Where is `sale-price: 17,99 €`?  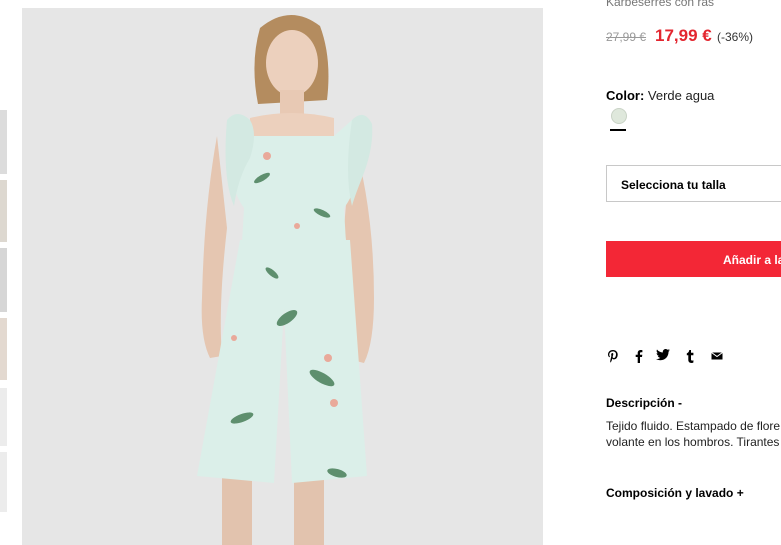
sale-price: 17,99 € is located at coordinates (683, 35).